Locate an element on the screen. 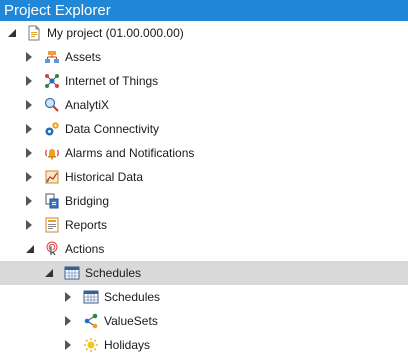 This screenshot has height=358, width=408. gears-icon is located at coordinates (52, 129).